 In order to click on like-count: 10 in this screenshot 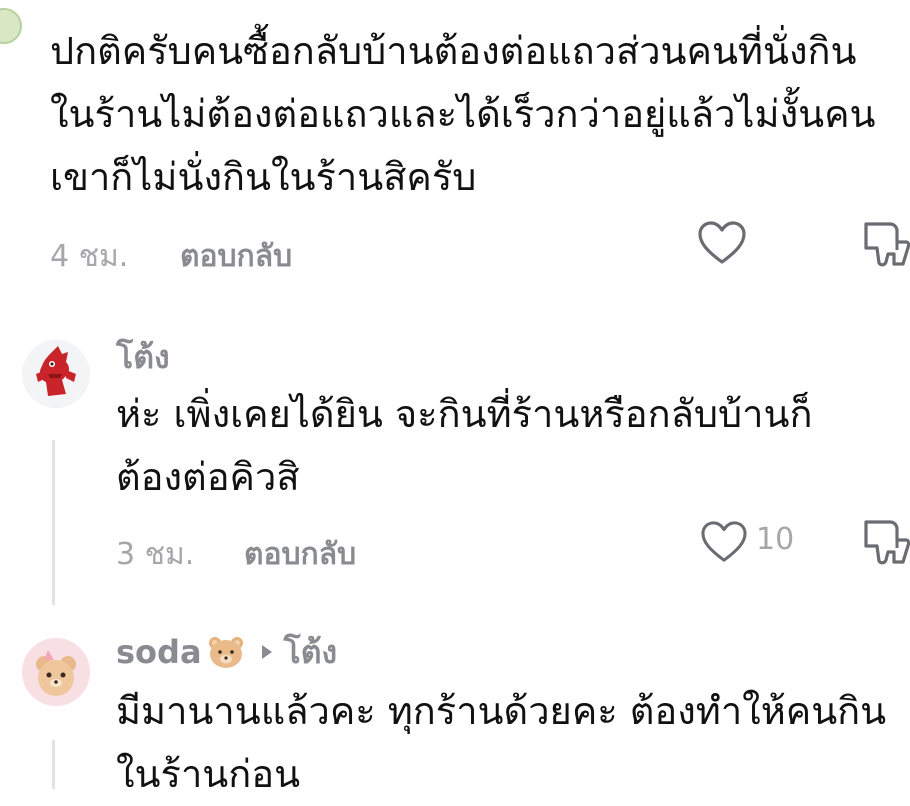, I will do `click(775, 539)`.